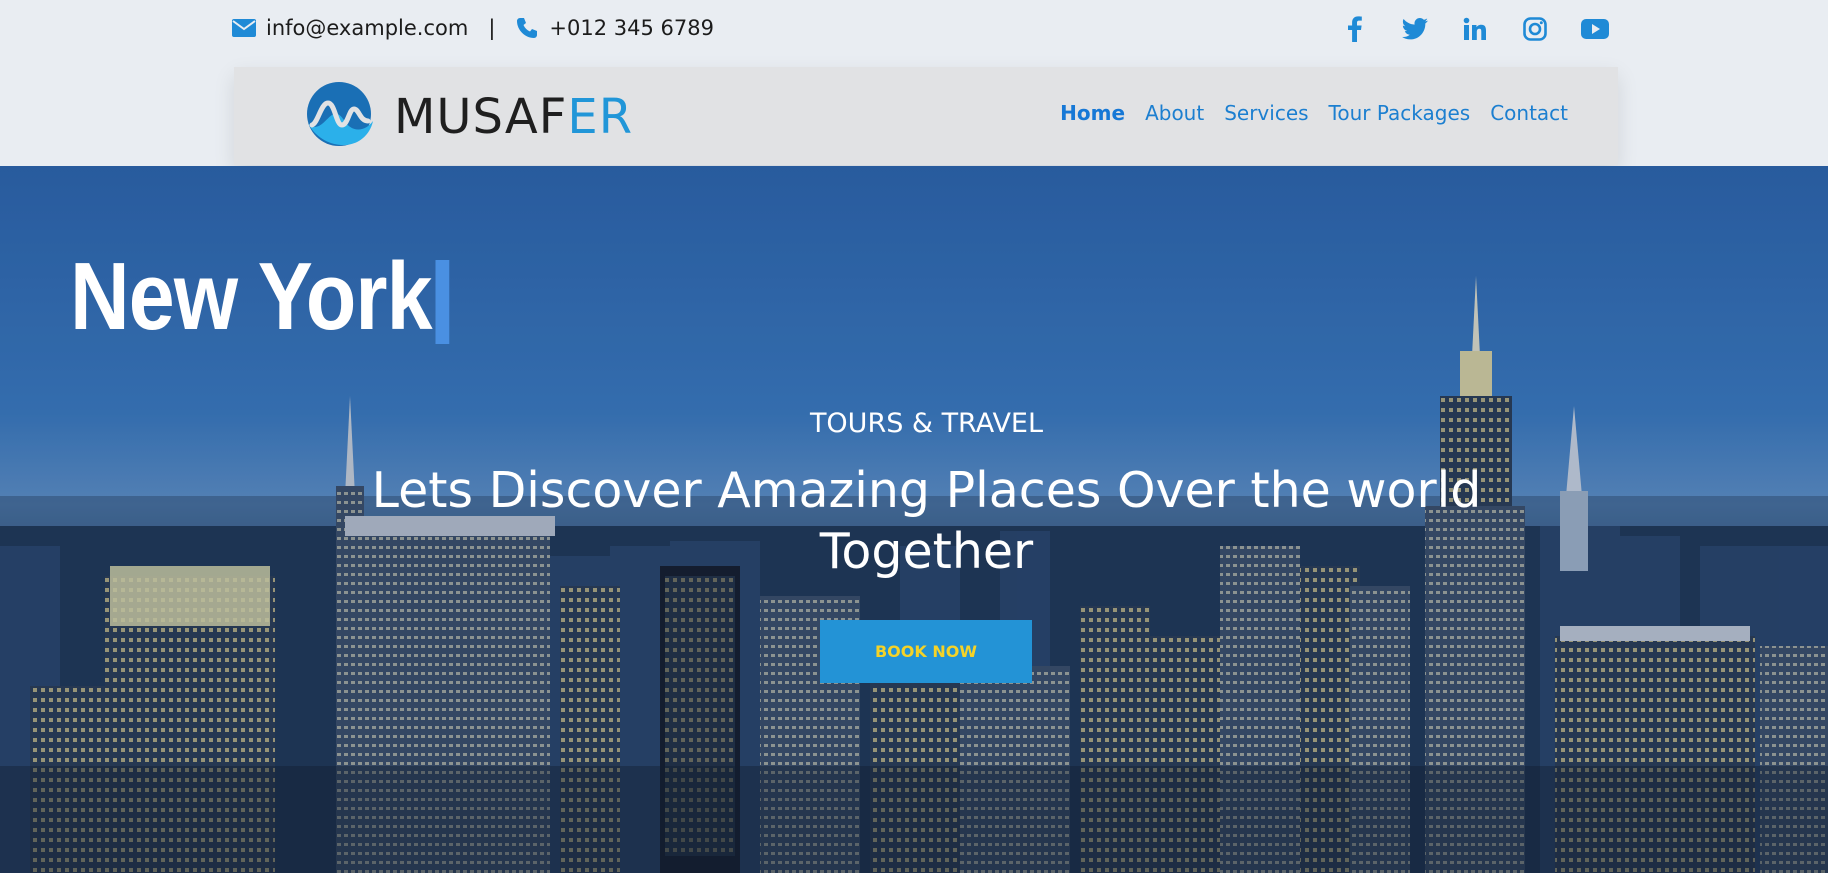 The height and width of the screenshot is (873, 1828). Describe the element at coordinates (1415, 29) in the screenshot. I see `twitter-icon` at that location.